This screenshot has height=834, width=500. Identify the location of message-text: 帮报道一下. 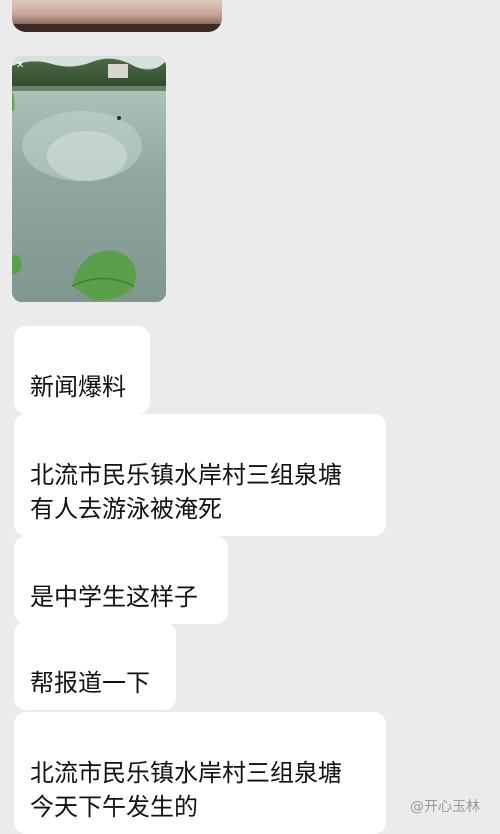
(90, 683).